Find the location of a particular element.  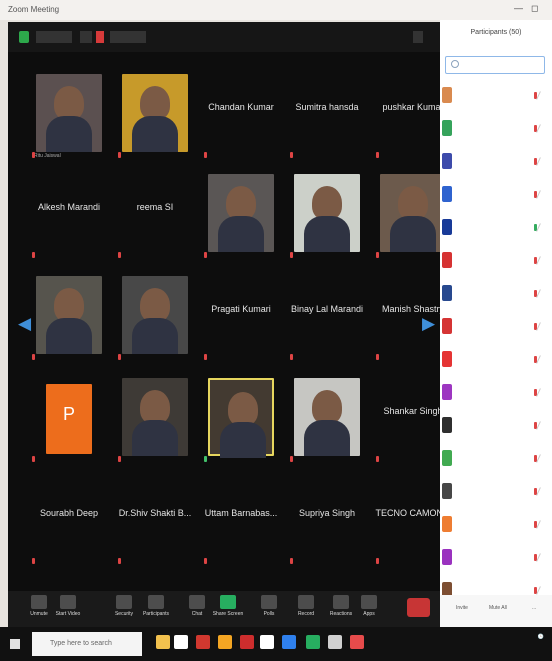

video-tile-16: P is located at coordinates (69, 420).